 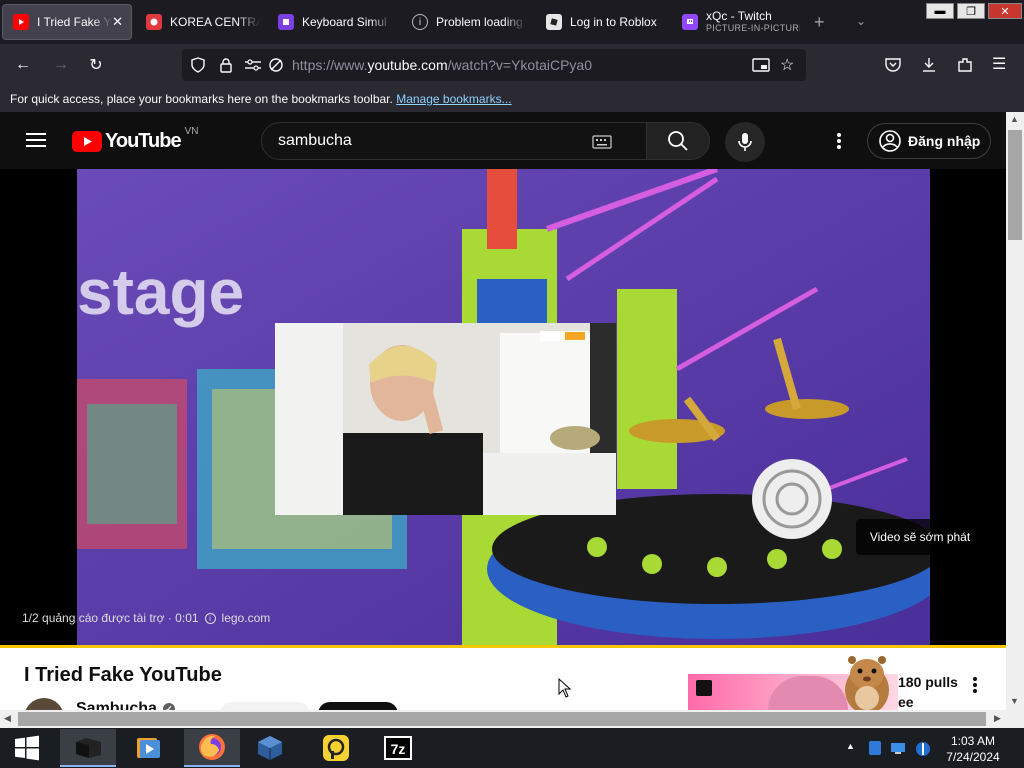 I want to click on firefox-icon, so click(x=212, y=747).